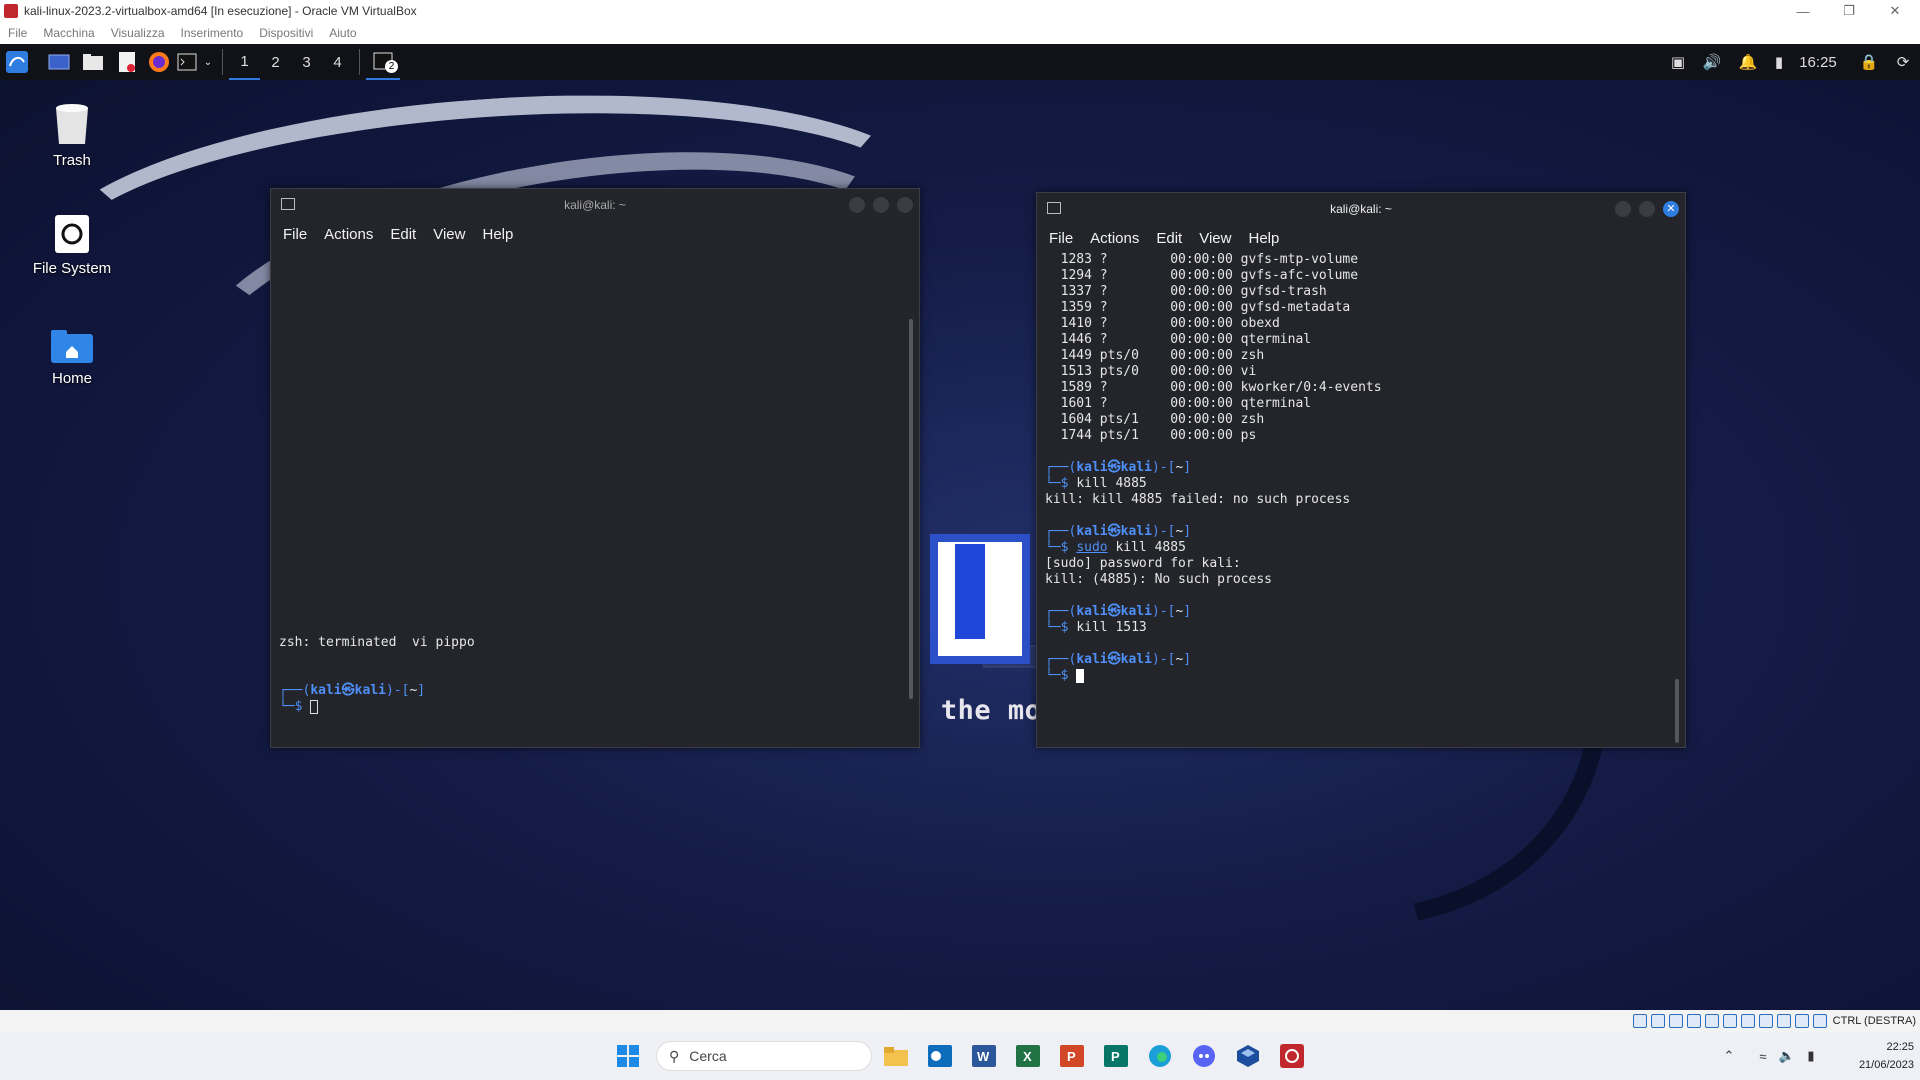  What do you see at coordinates (138, 33) in the screenshot?
I see `menu-visualizza: Visualizza` at bounding box center [138, 33].